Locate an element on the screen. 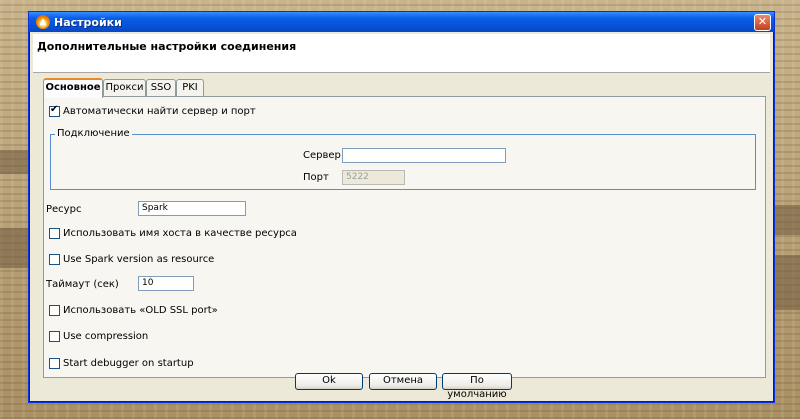 Image resolution: width=800 pixels, height=419 pixels. old-ssl-checkbox is located at coordinates (54, 310).